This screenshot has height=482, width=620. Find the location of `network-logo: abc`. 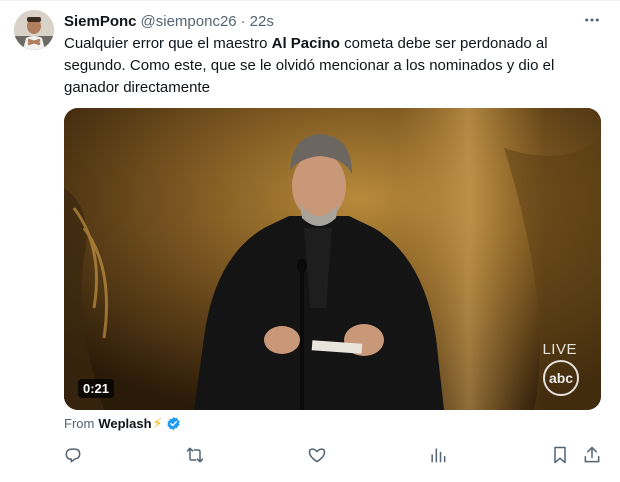

network-logo: abc is located at coordinates (561, 378).